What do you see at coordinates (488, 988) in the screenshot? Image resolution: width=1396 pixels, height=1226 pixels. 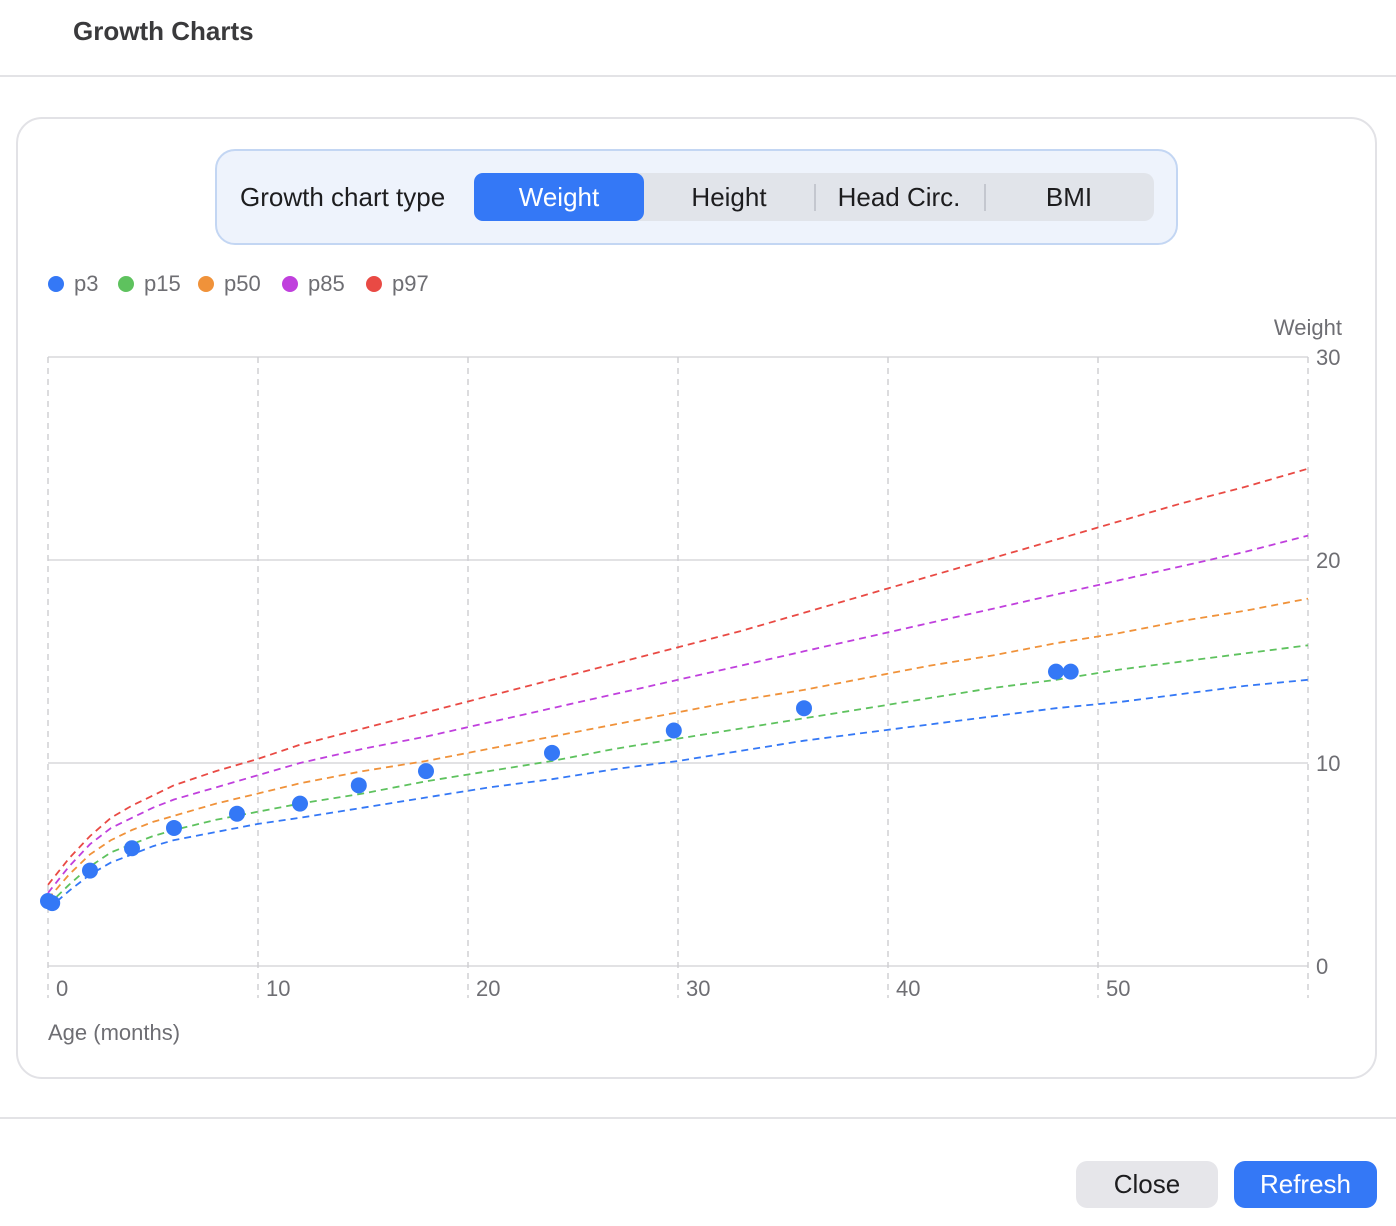 I see `x-tick-label: 20` at bounding box center [488, 988].